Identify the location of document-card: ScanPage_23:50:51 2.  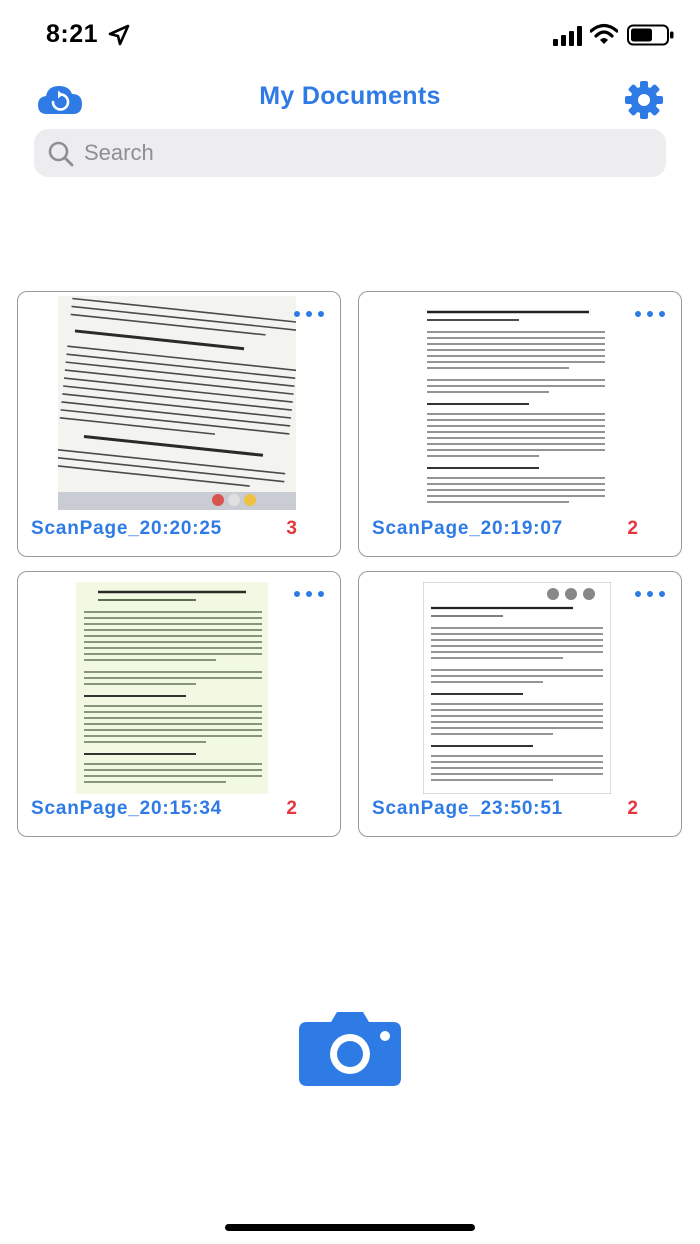
(520, 704).